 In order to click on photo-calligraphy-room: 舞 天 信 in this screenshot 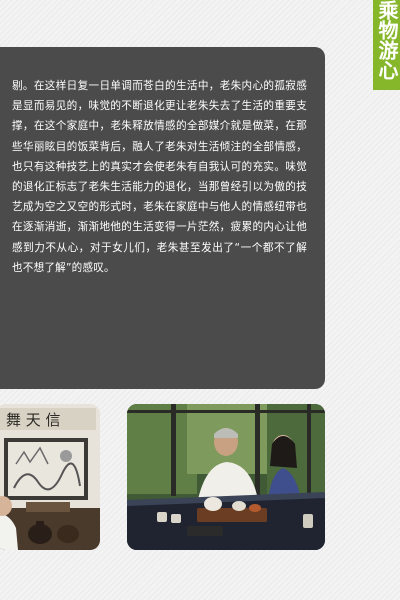, I will do `click(50, 477)`.